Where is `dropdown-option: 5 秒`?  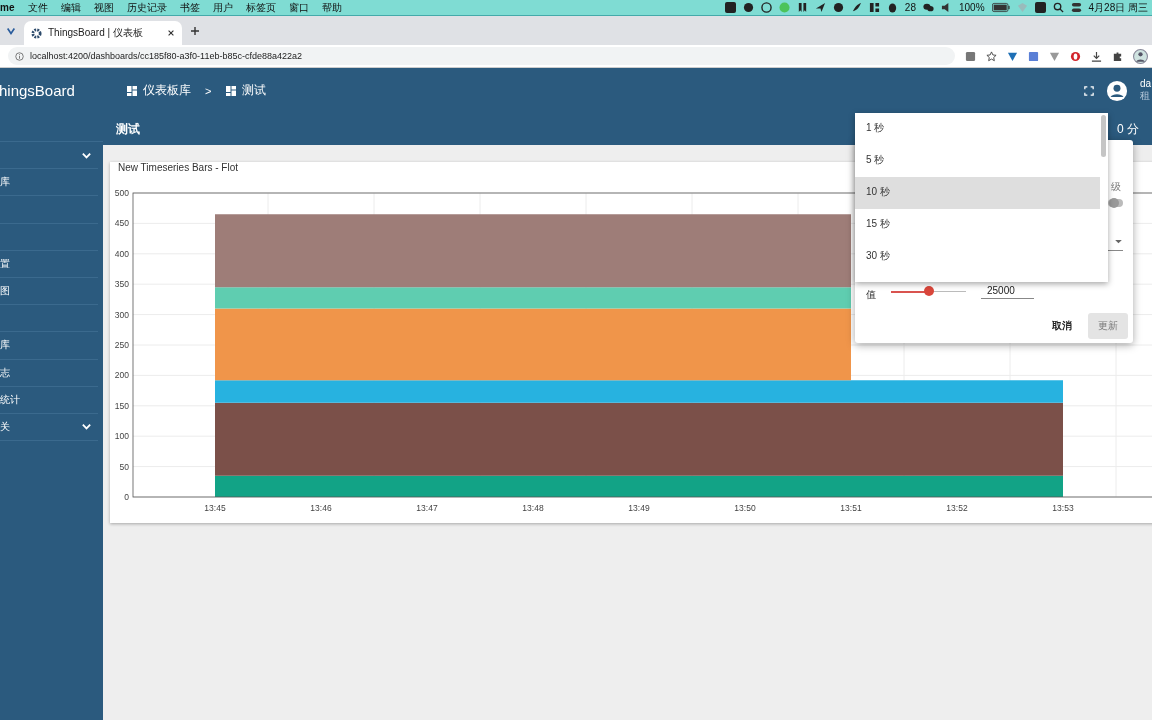
dropdown-option: 5 秒 is located at coordinates (977, 161).